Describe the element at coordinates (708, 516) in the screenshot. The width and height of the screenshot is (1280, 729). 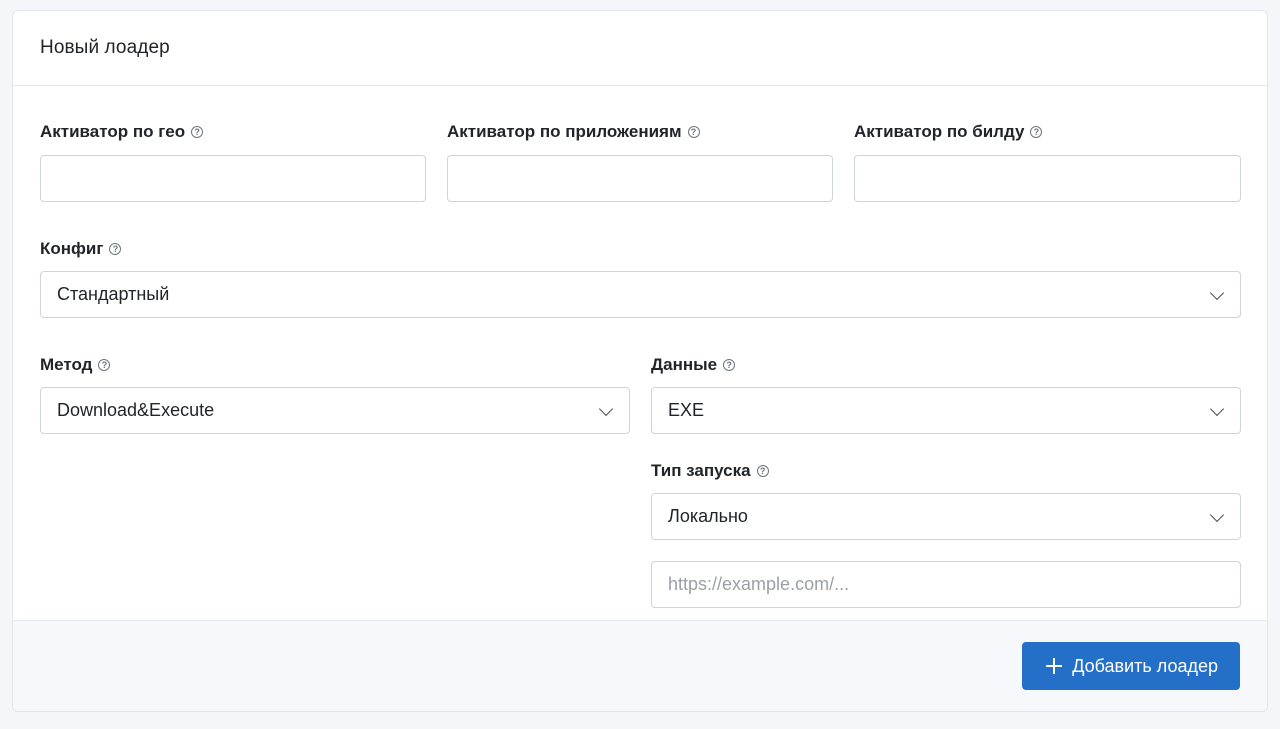
I see `launch-type-selected-value: Локально` at that location.